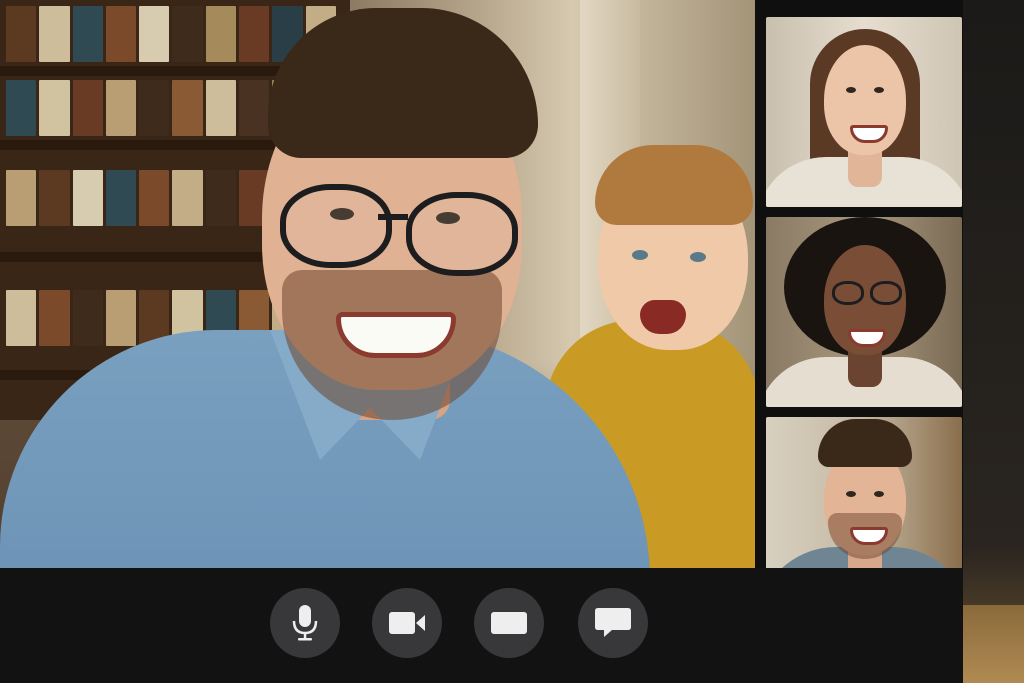  I want to click on participant-2-glasses-left, so click(848, 293).